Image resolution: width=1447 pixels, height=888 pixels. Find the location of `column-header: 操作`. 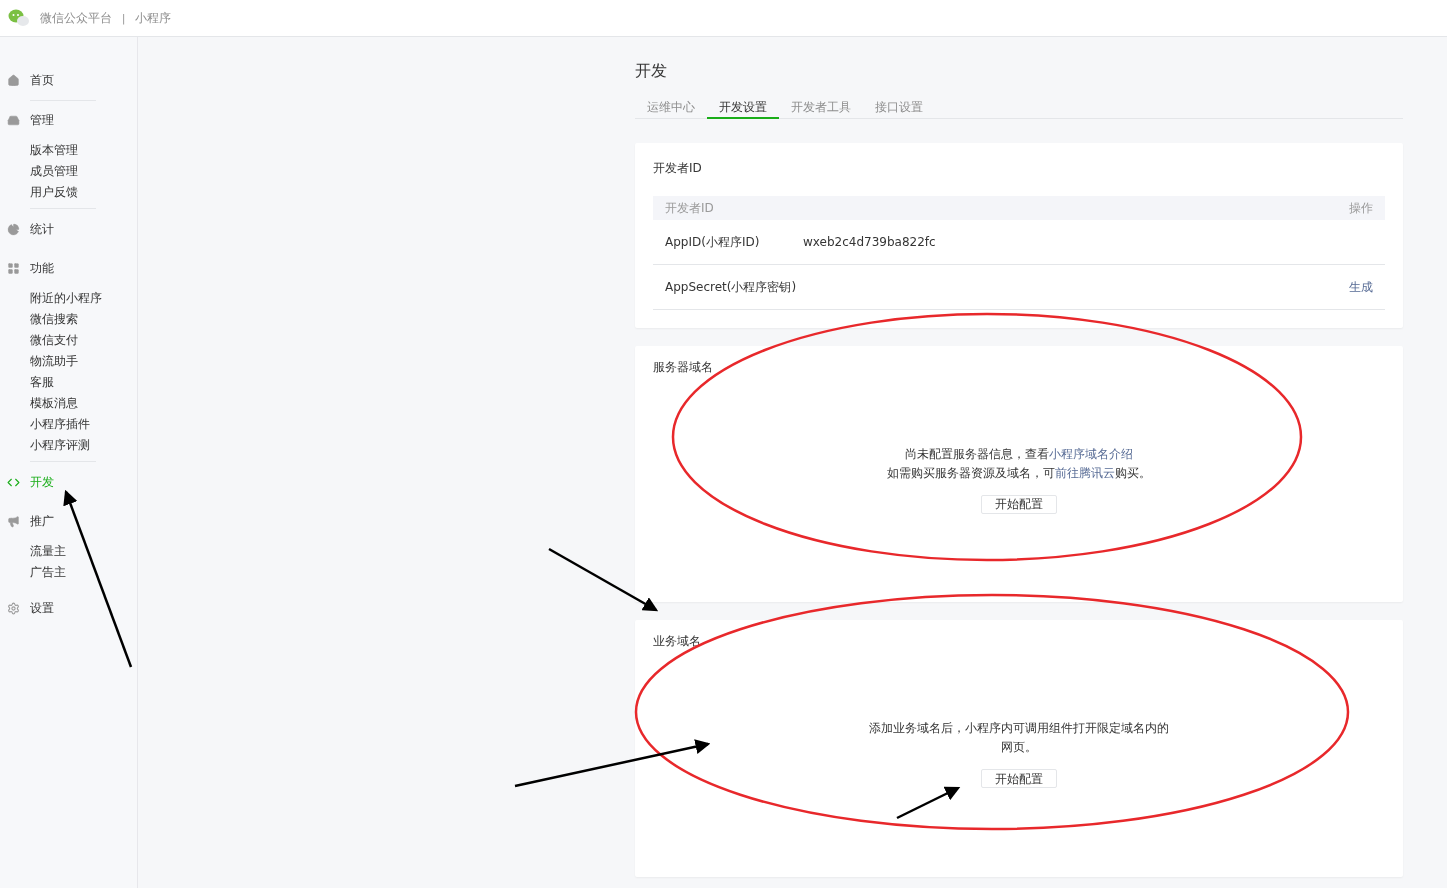

column-header: 操作 is located at coordinates (1361, 208).